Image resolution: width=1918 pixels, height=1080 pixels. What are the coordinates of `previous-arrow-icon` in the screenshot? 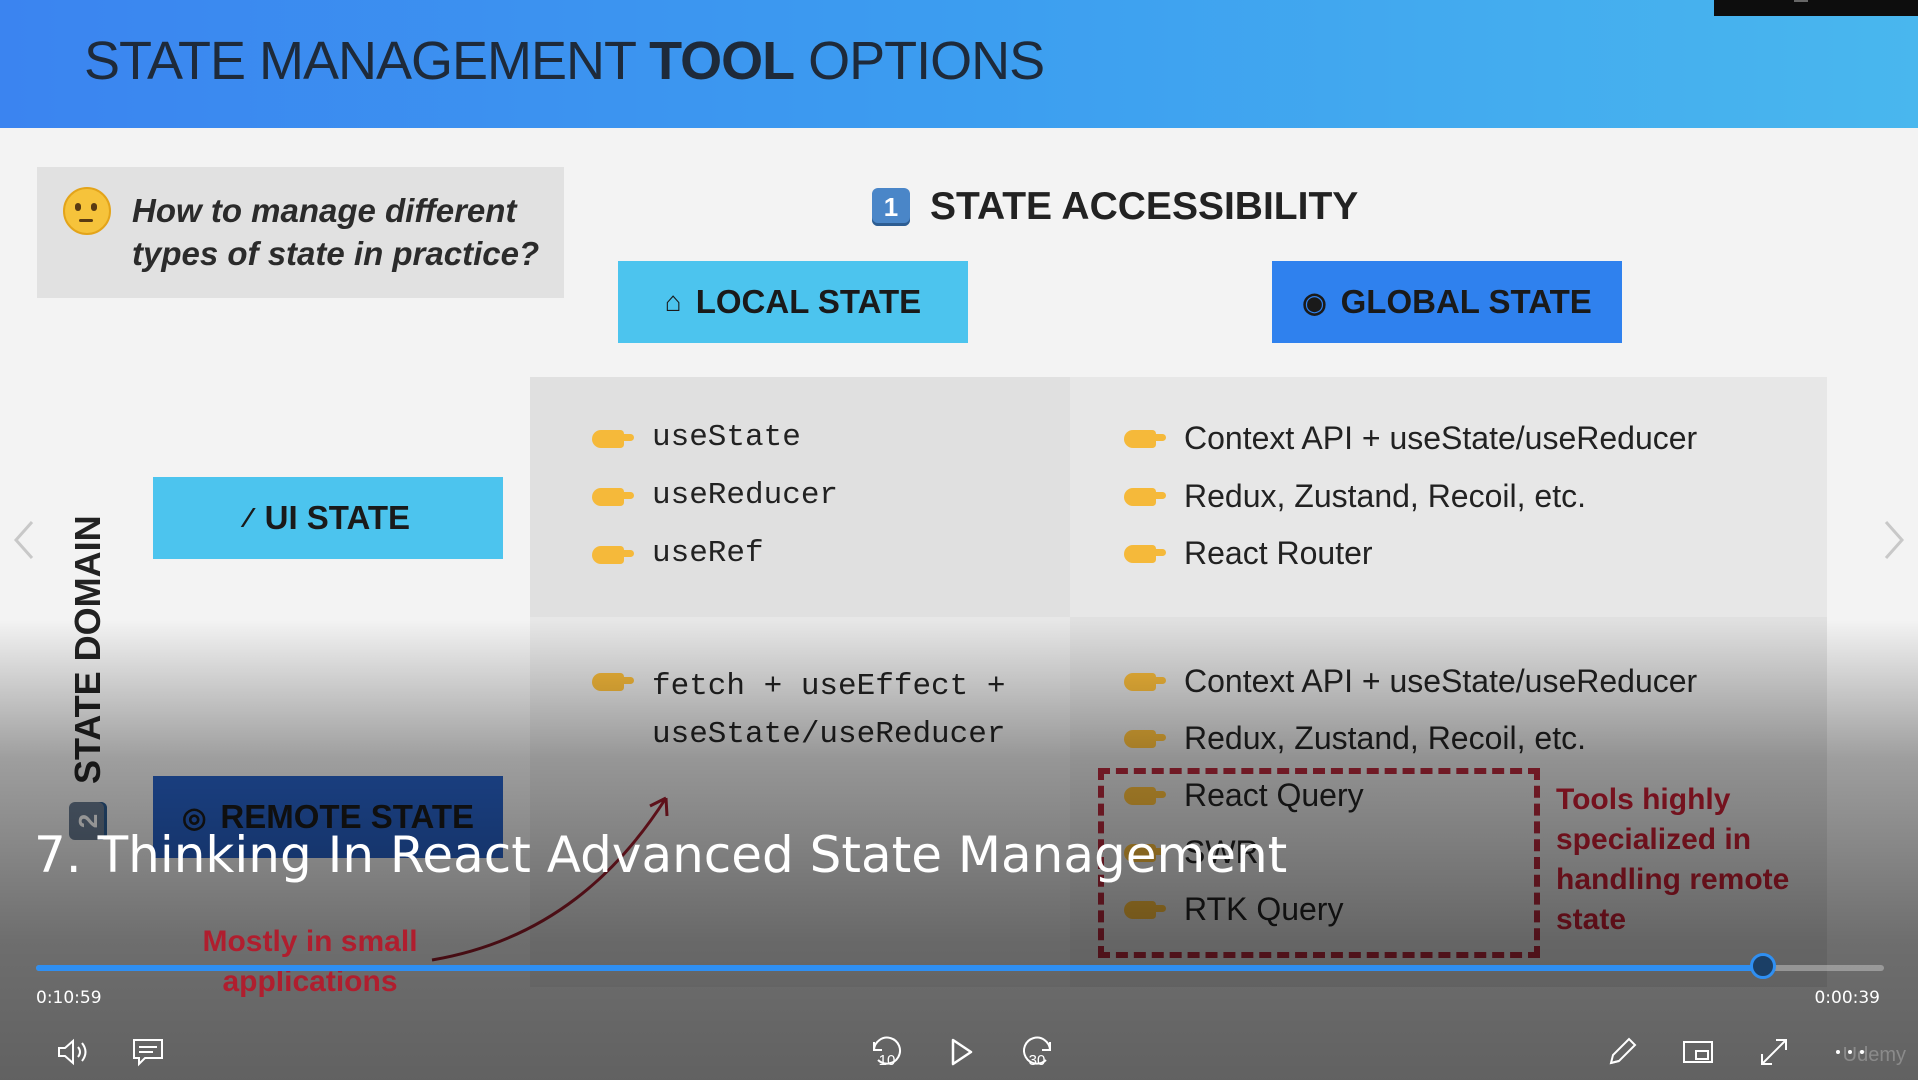 It's located at (24, 540).